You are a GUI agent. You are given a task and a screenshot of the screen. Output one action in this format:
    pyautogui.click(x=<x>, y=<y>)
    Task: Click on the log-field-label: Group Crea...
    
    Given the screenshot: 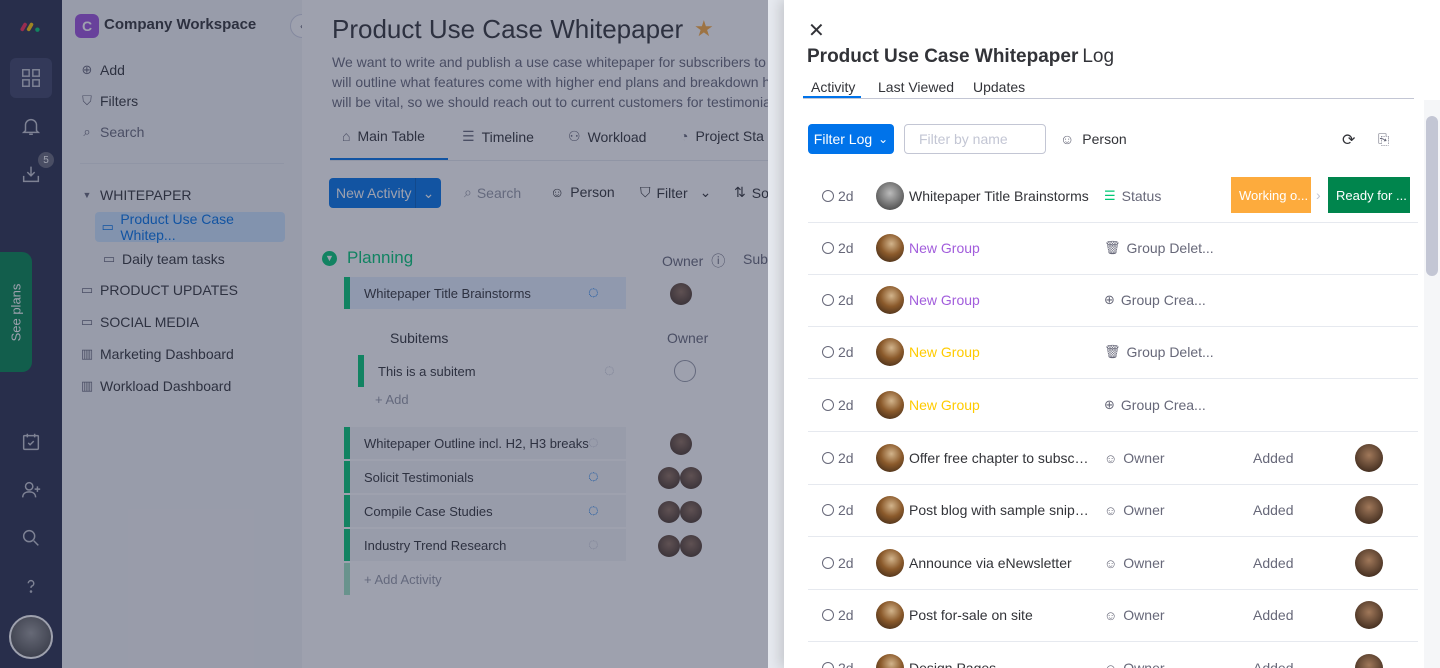 What is the action you would take?
    pyautogui.click(x=1163, y=300)
    